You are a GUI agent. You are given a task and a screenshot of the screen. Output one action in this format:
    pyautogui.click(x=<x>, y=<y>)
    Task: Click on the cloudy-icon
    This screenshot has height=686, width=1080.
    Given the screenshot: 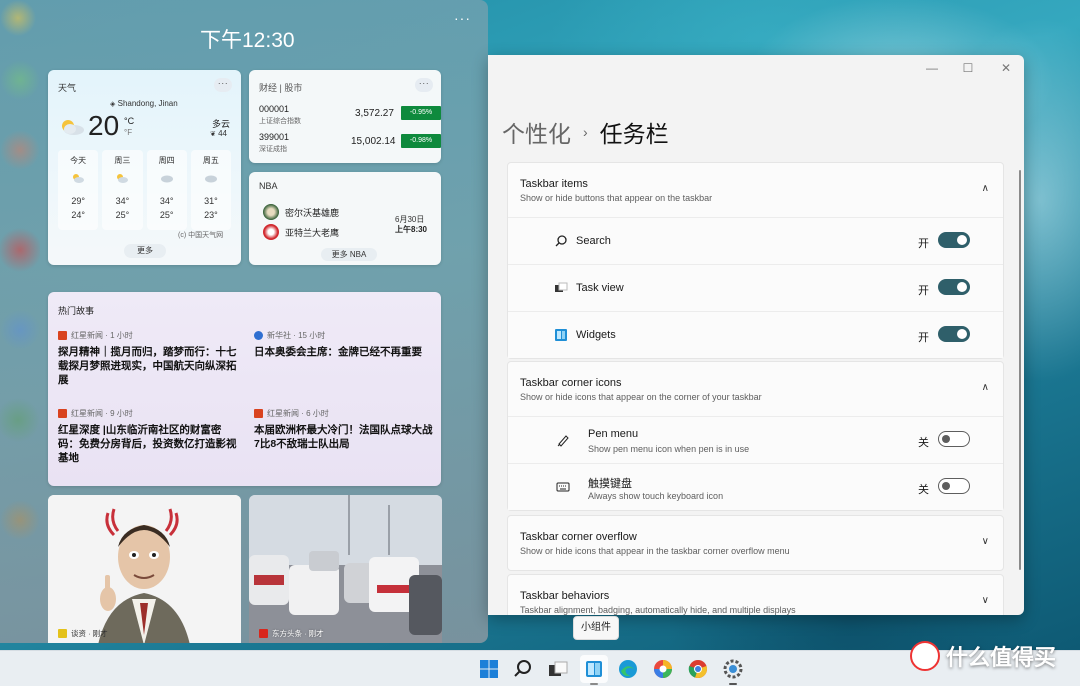 What is the action you would take?
    pyautogui.click(x=166, y=179)
    